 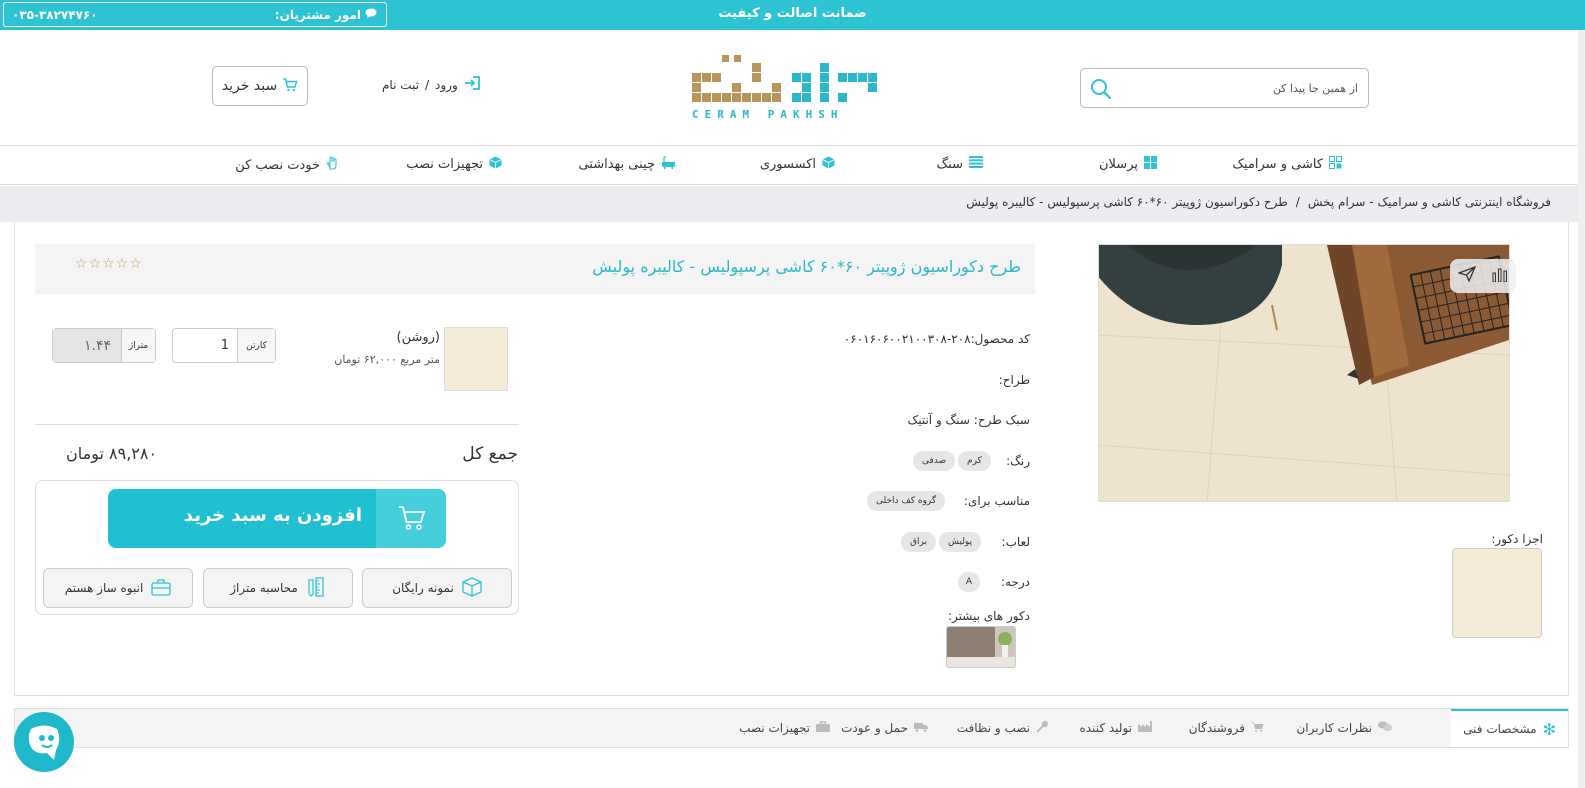 What do you see at coordinates (138, 345) in the screenshot?
I see `area-unit-label: متراژ` at bounding box center [138, 345].